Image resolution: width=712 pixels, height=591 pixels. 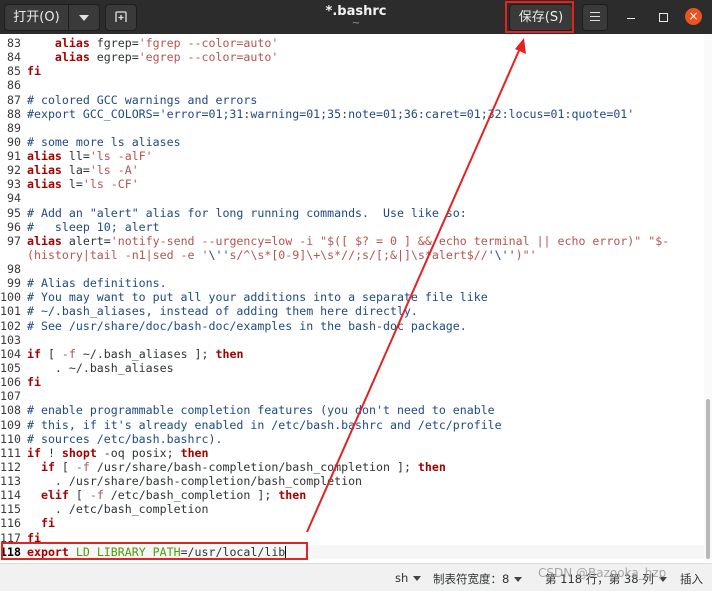 I want to click on code-line: 111 if ! shopt -oq posix; then, so click(x=352, y=453).